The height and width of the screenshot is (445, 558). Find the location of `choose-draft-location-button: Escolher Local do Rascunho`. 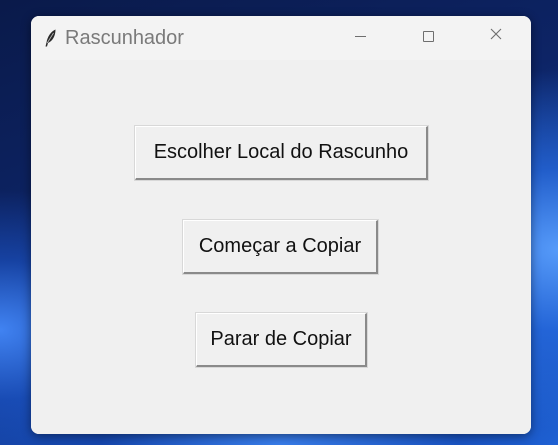

choose-draft-location-button: Escolher Local do Rascunho is located at coordinates (281, 153).